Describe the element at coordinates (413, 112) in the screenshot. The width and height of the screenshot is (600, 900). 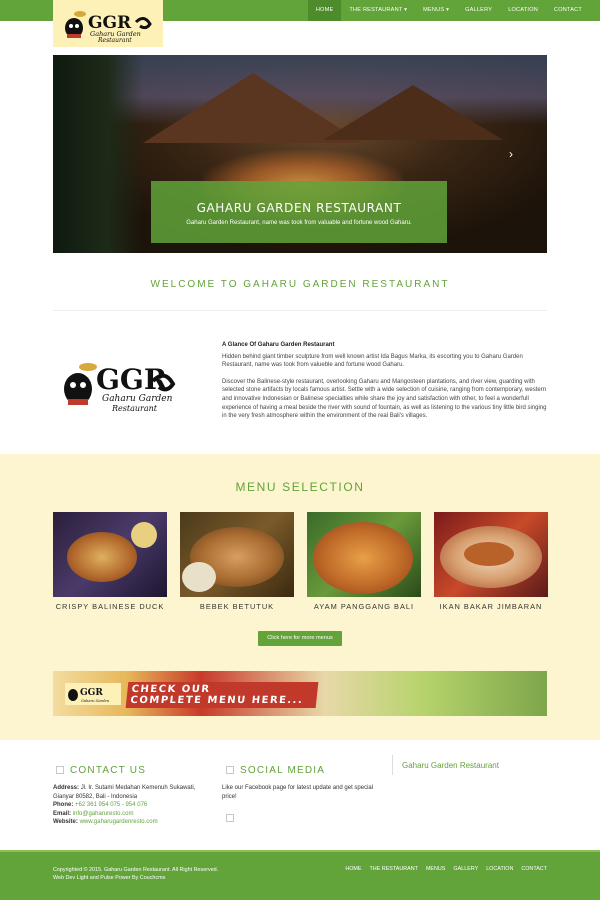
I see `hero-roof-secondary` at that location.